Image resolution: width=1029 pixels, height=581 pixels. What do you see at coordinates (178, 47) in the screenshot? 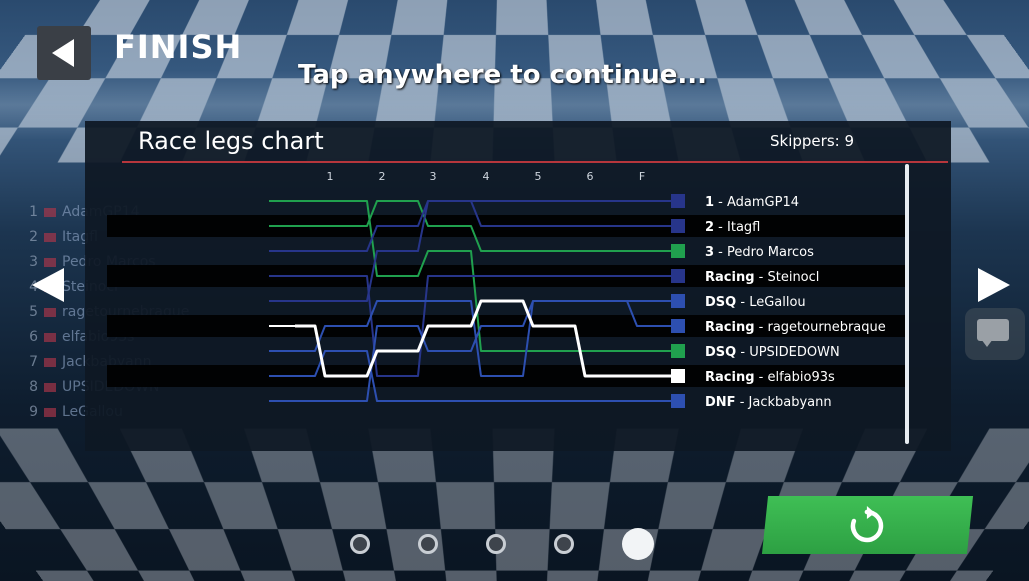
I see `screen-title: FINISH` at bounding box center [178, 47].